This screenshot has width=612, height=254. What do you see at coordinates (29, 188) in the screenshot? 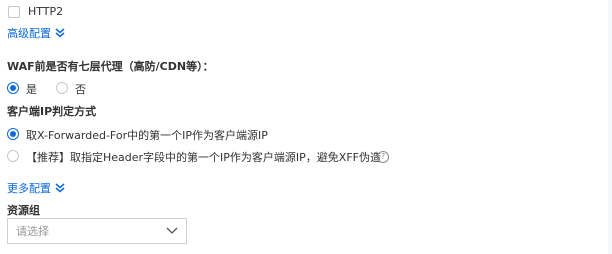
I see `more-config-label: 更多配置` at bounding box center [29, 188].